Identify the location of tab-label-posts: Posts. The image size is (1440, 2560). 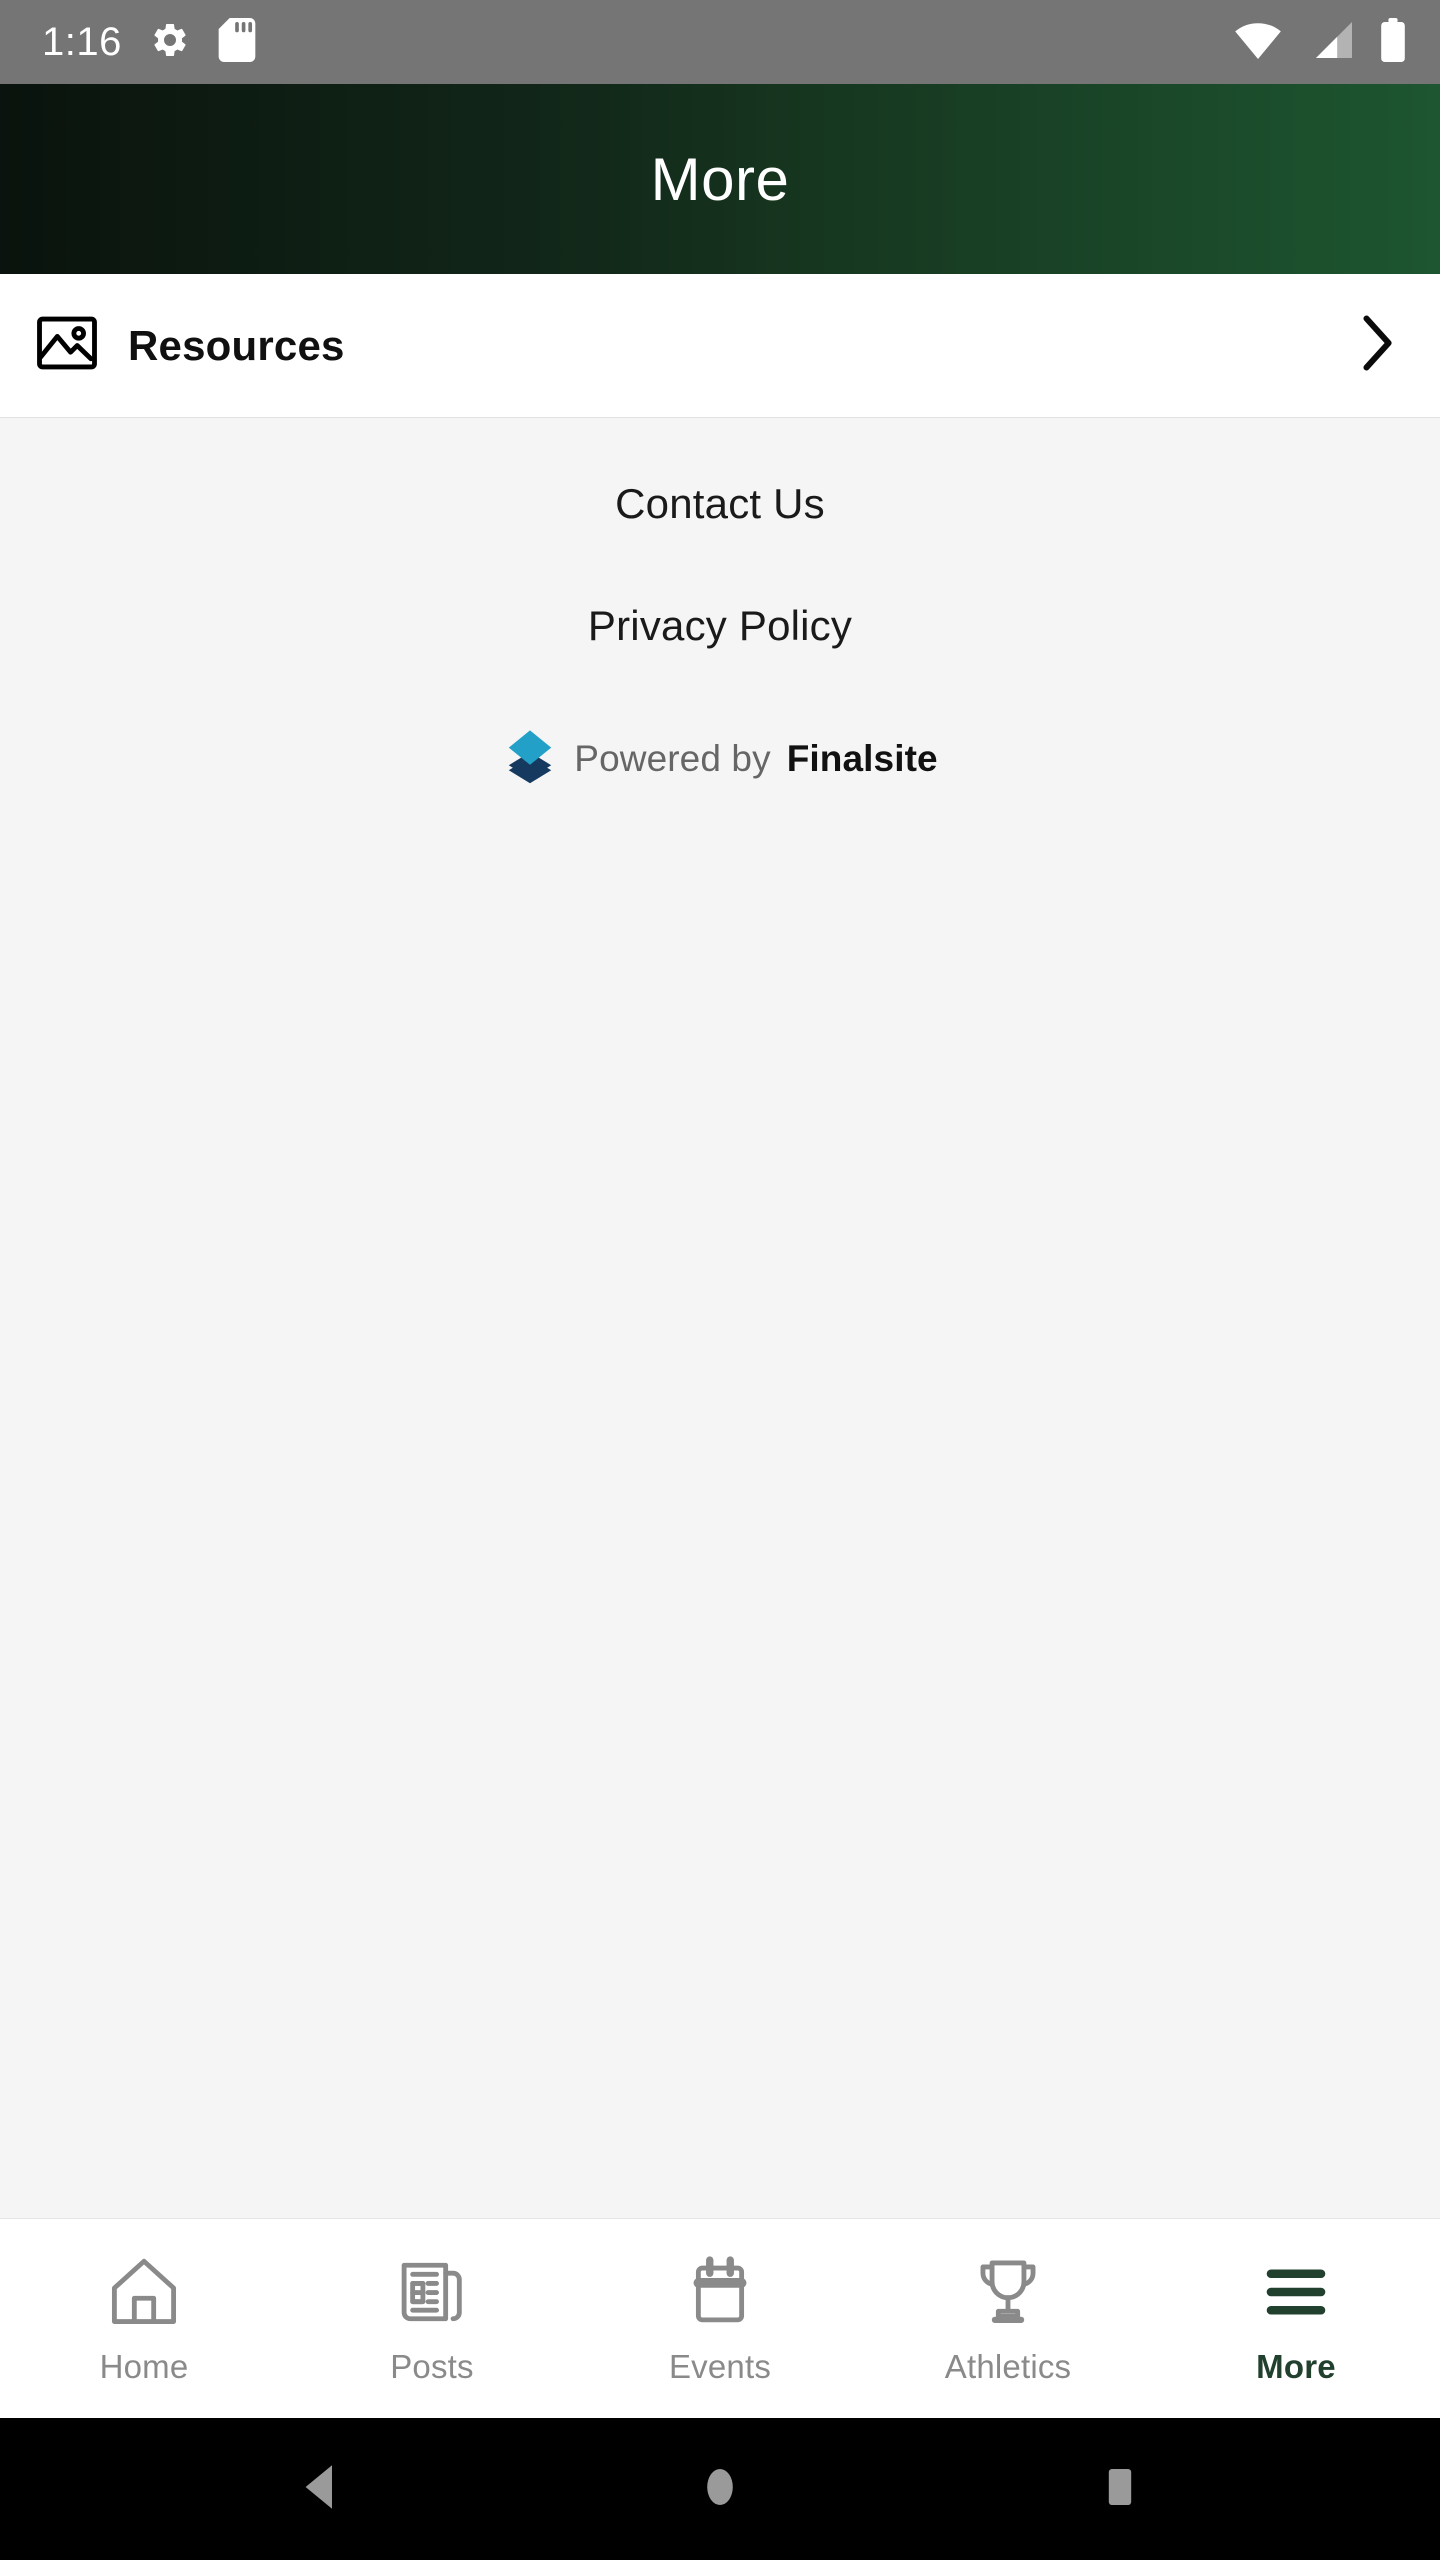
(432, 2366).